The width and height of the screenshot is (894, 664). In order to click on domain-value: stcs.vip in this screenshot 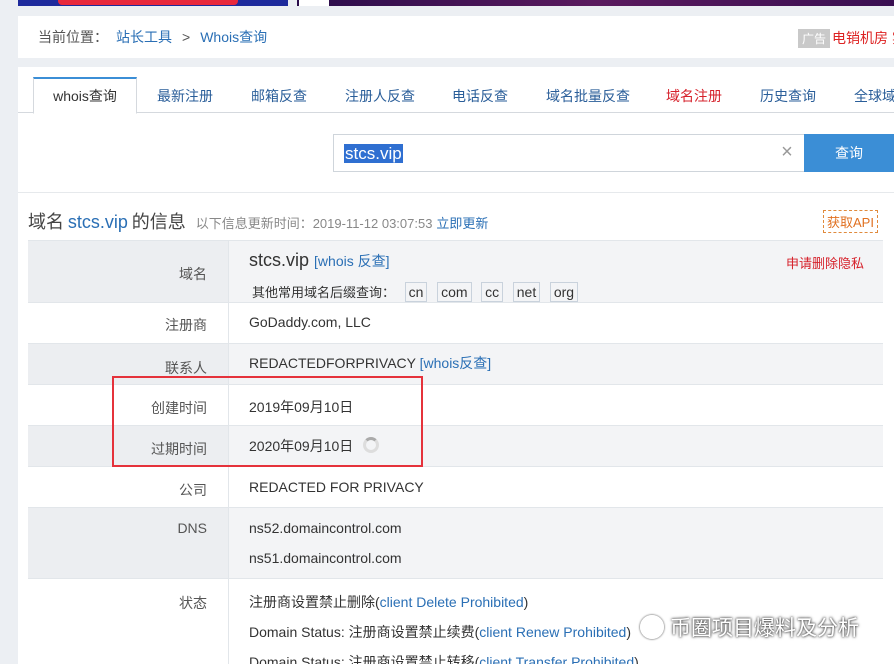, I will do `click(279, 260)`.